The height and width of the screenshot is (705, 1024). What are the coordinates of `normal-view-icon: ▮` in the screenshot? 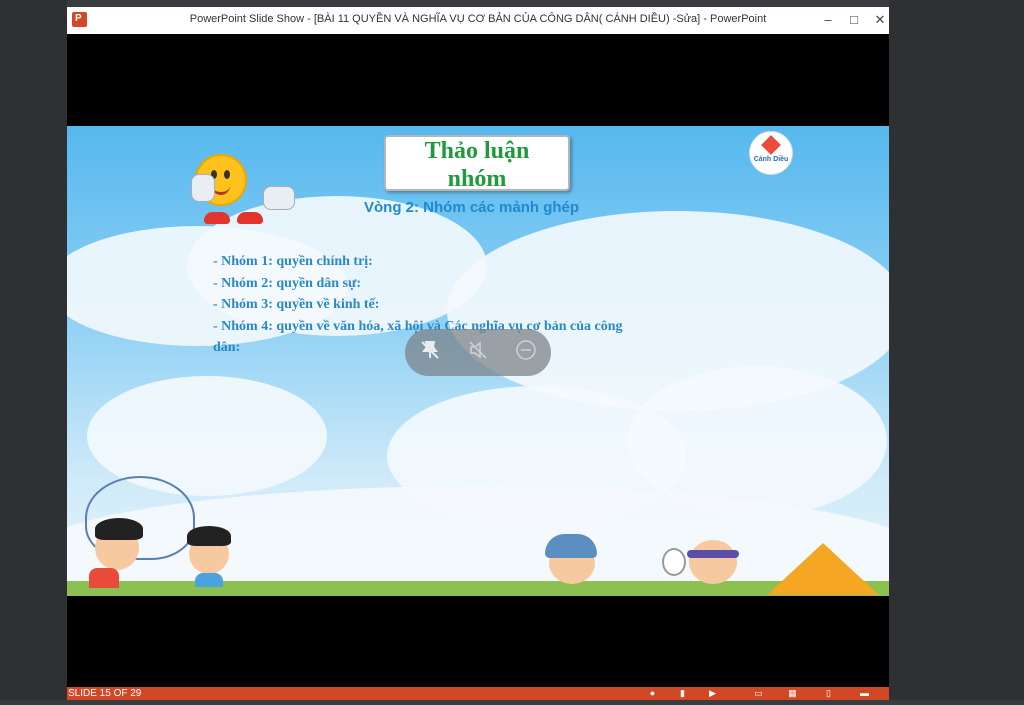 It's located at (682, 693).